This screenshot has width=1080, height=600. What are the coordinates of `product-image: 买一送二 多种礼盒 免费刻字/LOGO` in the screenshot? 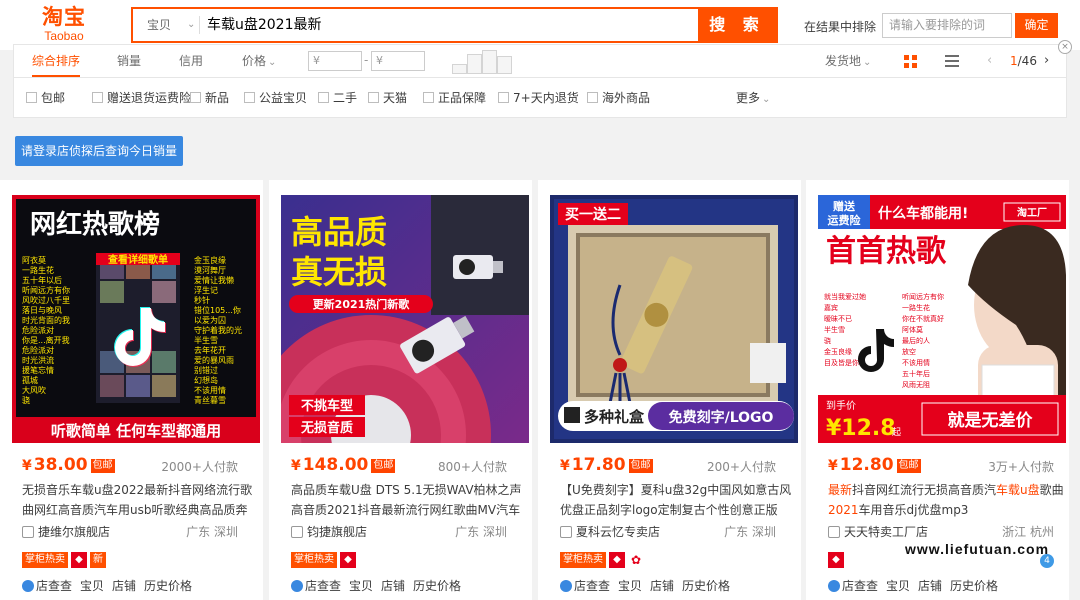 It's located at (674, 319).